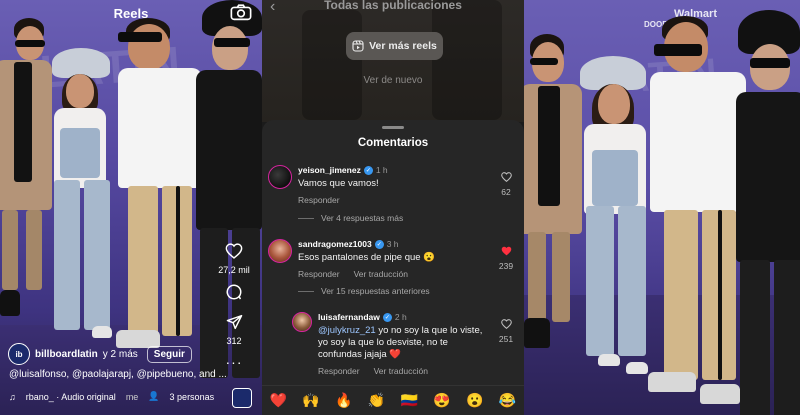 The height and width of the screenshot is (415, 800). Describe the element at coordinates (381, 170) in the screenshot. I see `comment-time: 1 h` at that location.